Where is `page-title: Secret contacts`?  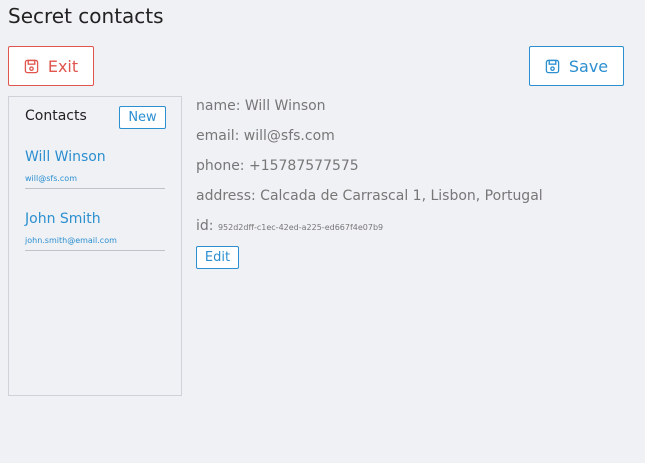
page-title: Secret contacts is located at coordinates (86, 16).